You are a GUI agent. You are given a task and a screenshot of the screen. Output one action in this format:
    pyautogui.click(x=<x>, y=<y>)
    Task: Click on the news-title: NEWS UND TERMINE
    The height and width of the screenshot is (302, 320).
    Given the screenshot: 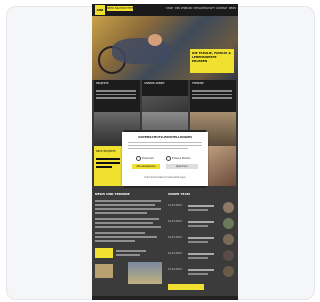 What is the action you would take?
    pyautogui.click(x=112, y=194)
    